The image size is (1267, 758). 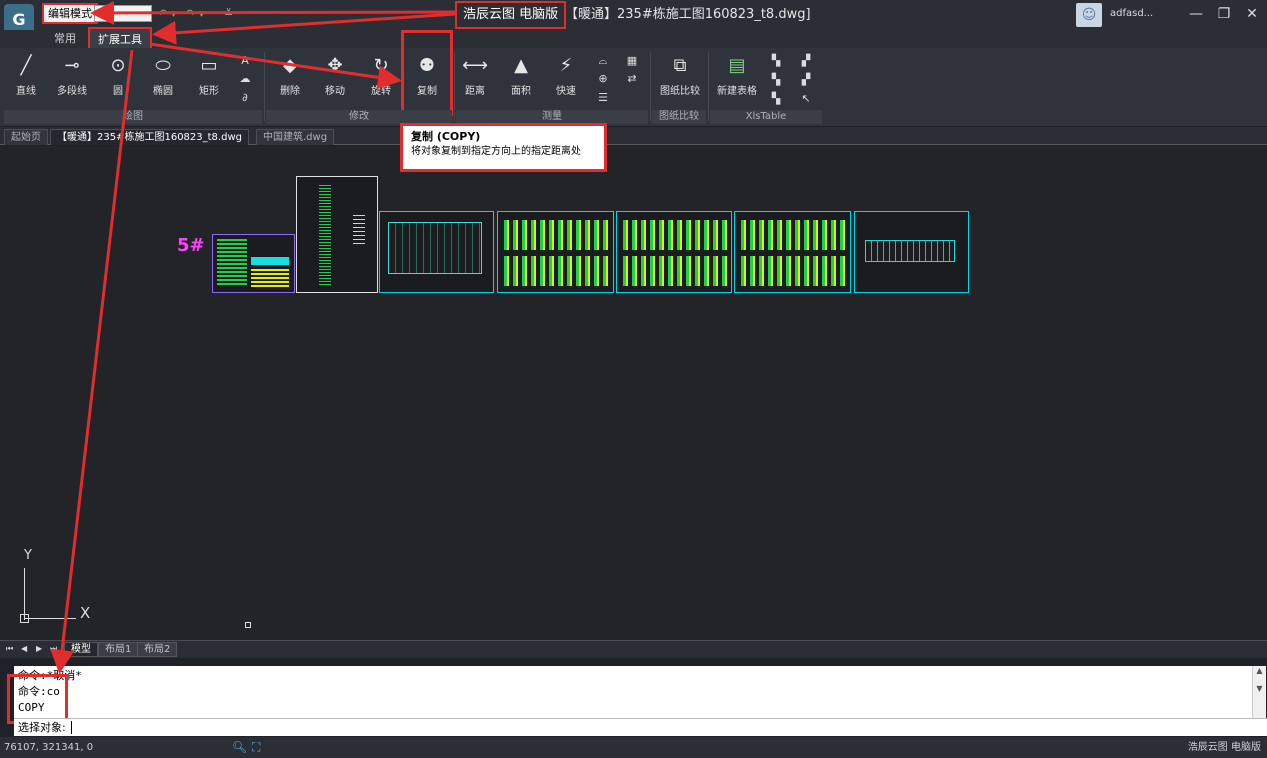 I want to click on table-edit-icon: ▚, so click(x=776, y=61).